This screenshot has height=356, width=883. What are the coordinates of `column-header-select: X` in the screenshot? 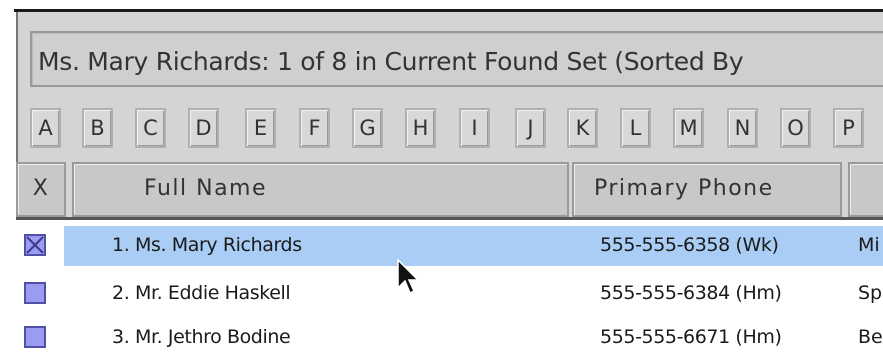 It's located at (41, 189).